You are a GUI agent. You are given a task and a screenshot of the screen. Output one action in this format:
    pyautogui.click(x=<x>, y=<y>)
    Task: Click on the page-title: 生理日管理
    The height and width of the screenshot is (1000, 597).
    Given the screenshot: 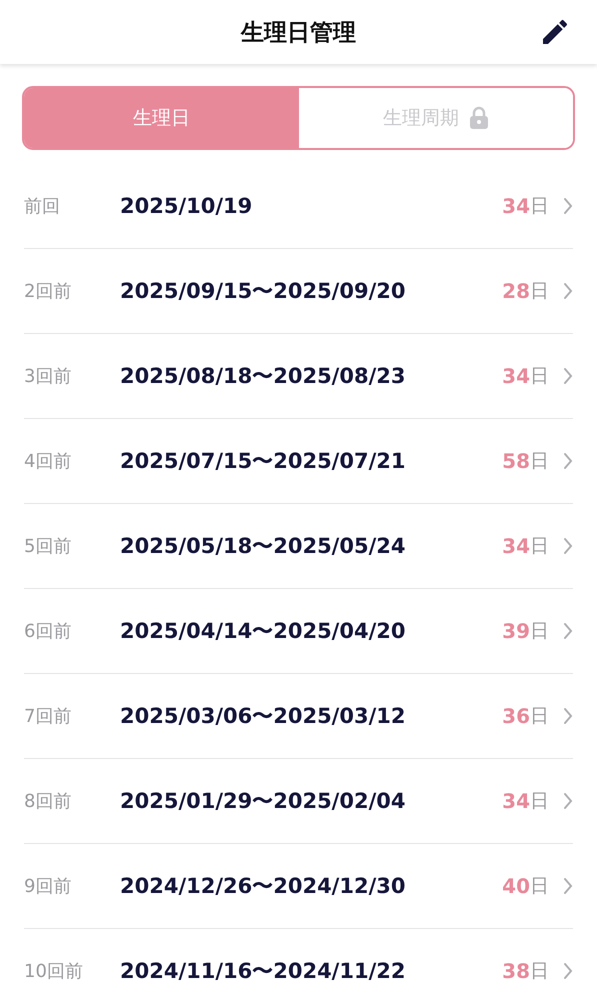 What is the action you would take?
    pyautogui.click(x=298, y=33)
    